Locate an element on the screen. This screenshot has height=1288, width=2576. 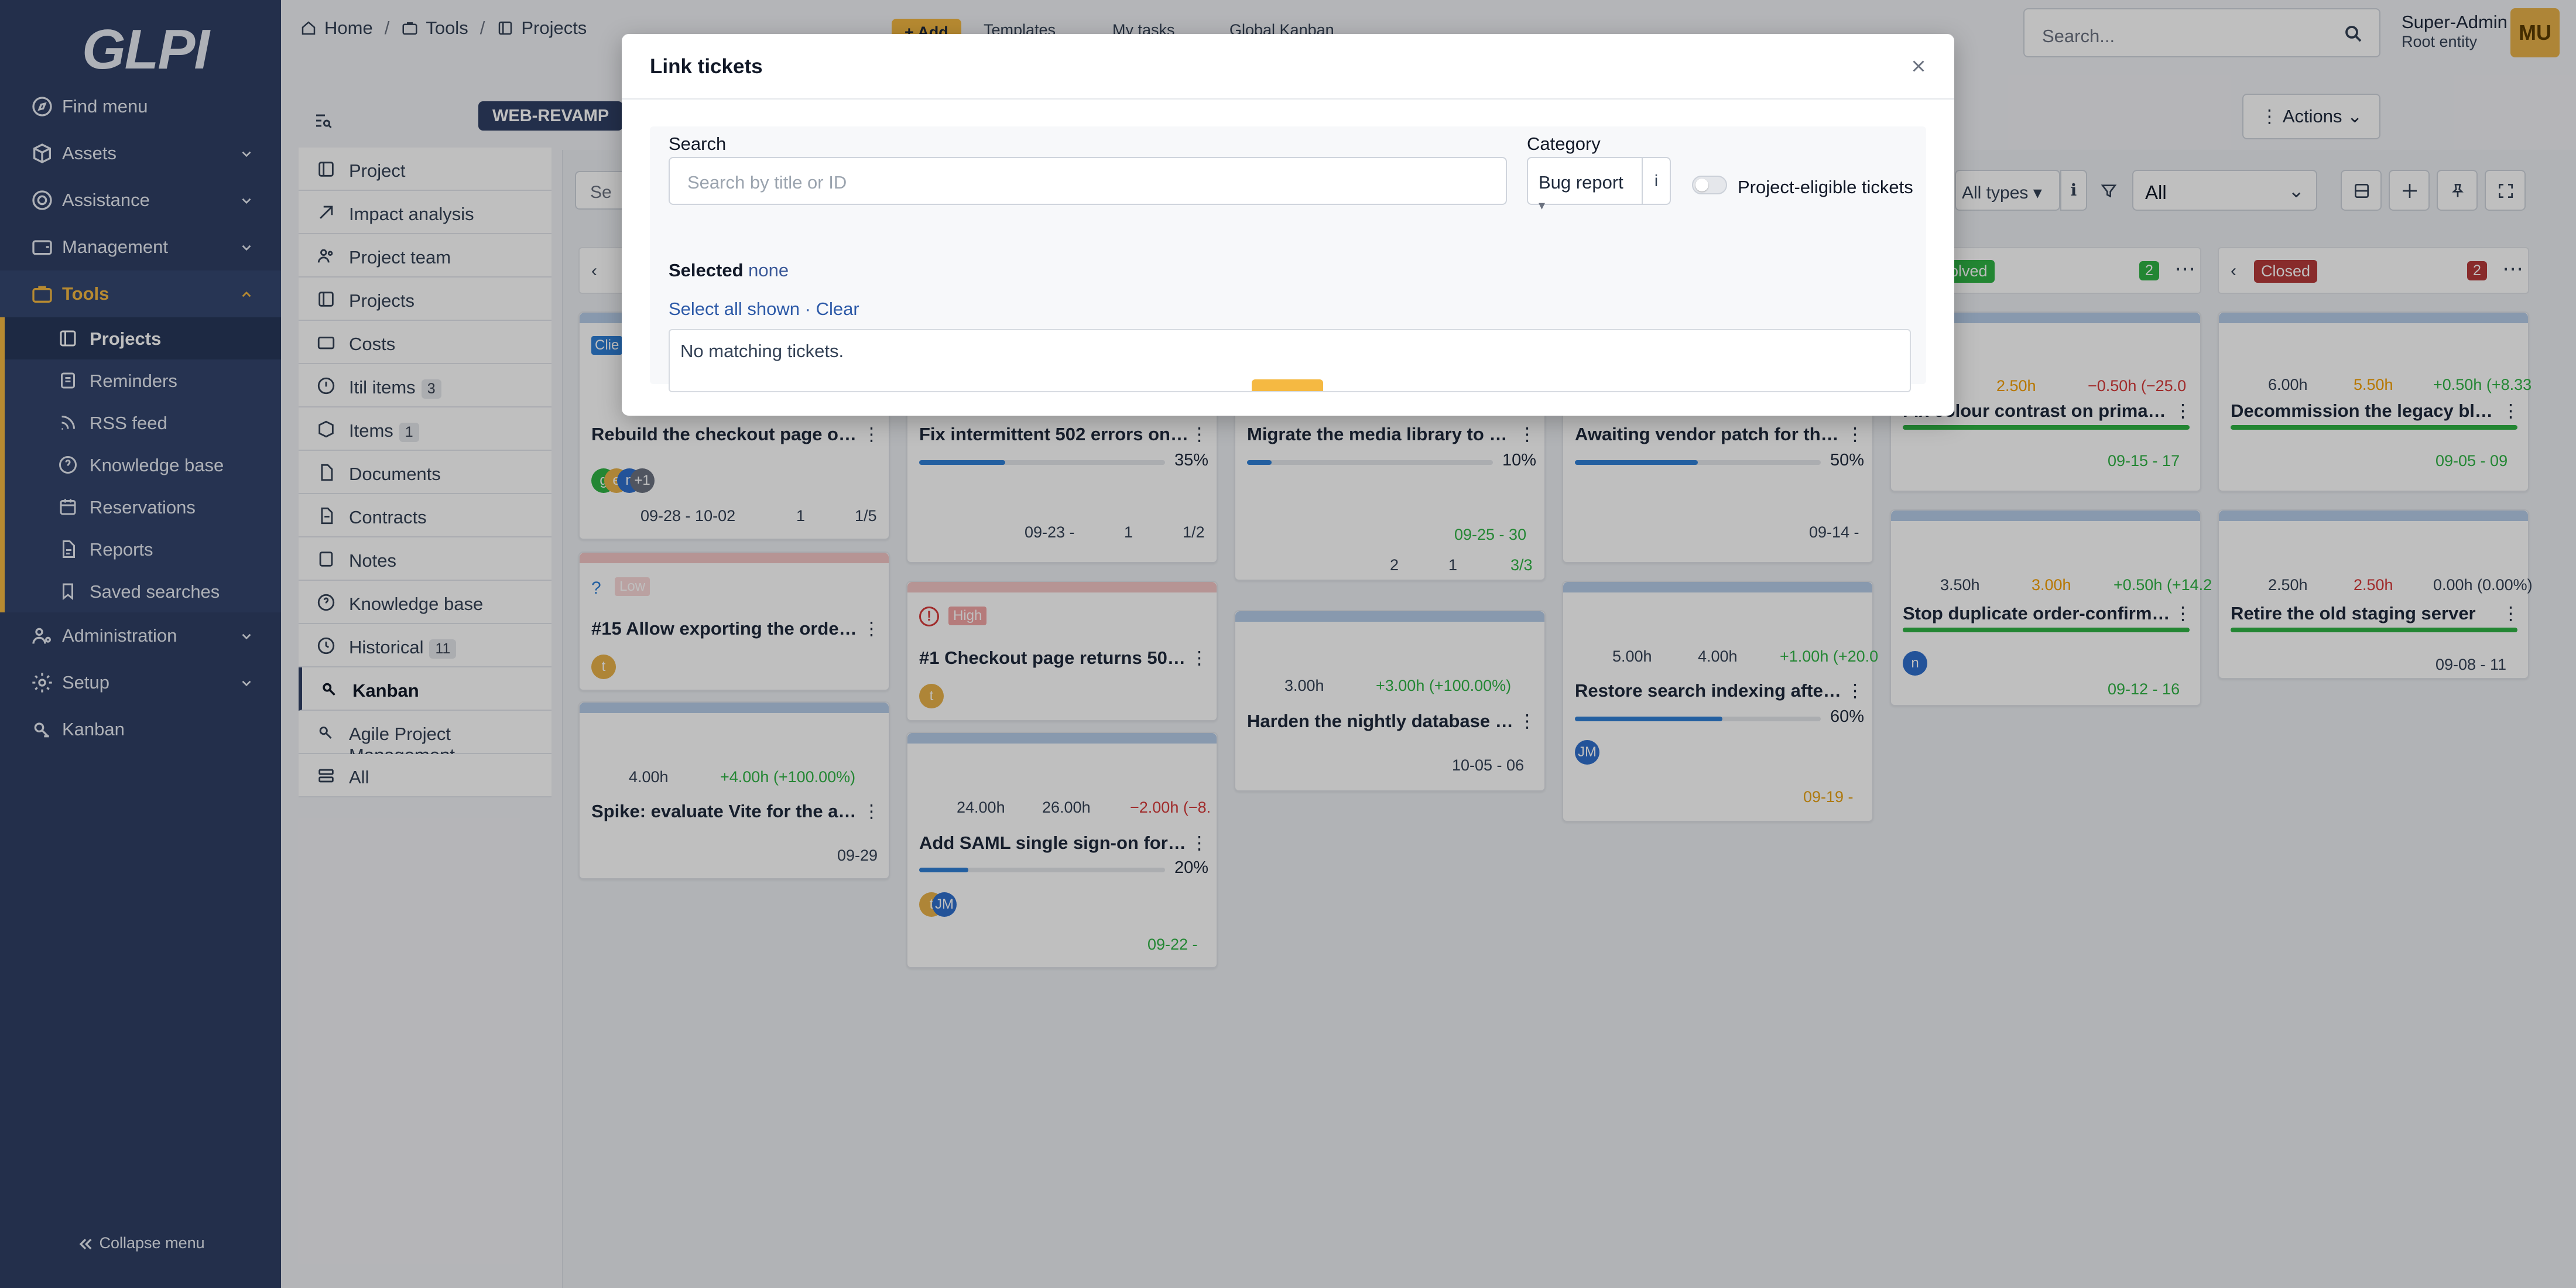
category-label: Category is located at coordinates (1564, 143).